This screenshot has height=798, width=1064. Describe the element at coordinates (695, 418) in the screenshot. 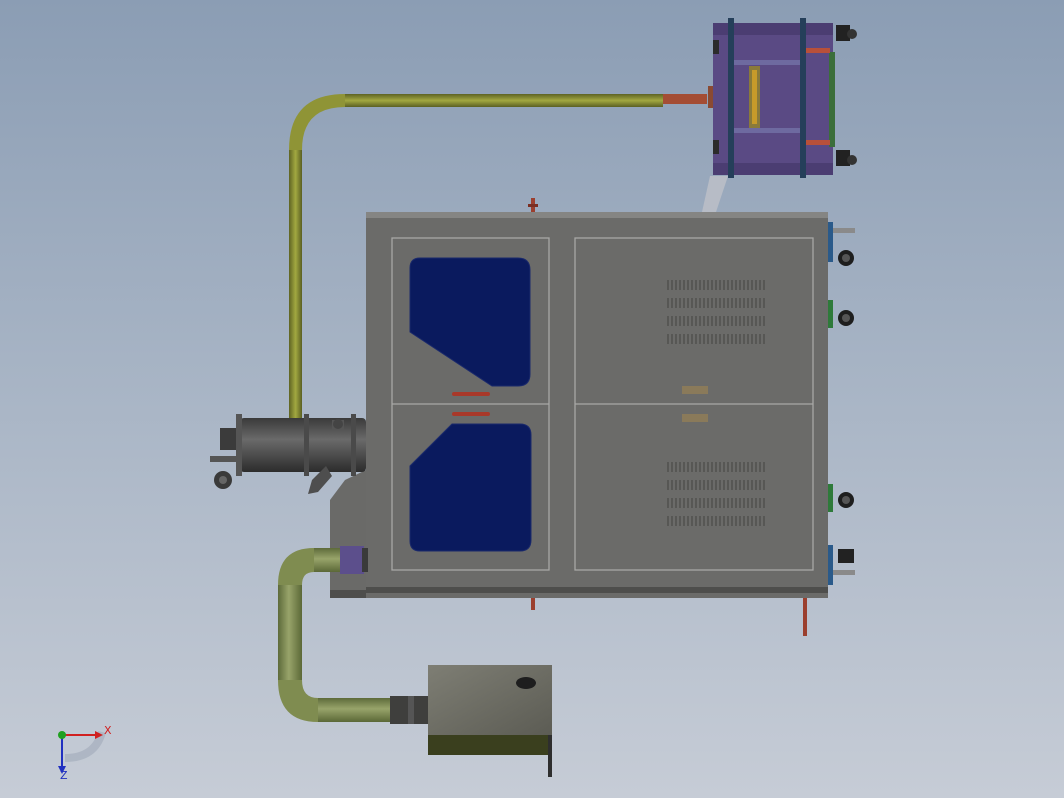

I see `door-handle-lower` at that location.